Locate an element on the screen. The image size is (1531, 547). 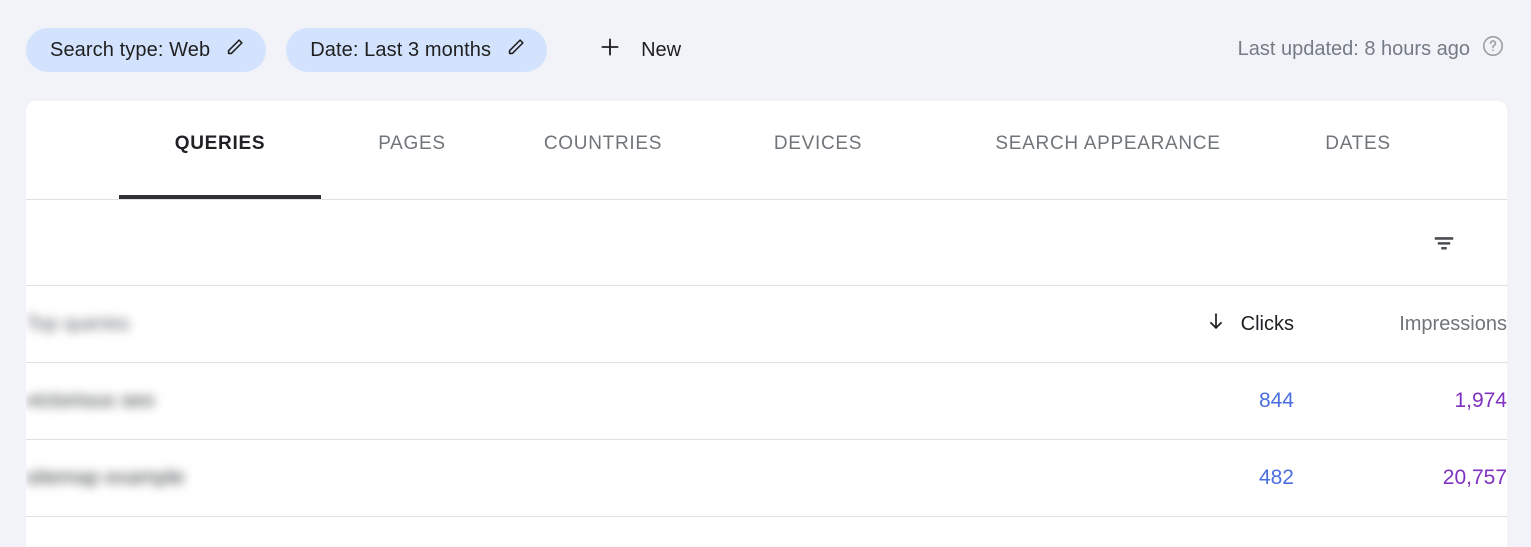
tab-devices: DEVICES is located at coordinates (818, 150).